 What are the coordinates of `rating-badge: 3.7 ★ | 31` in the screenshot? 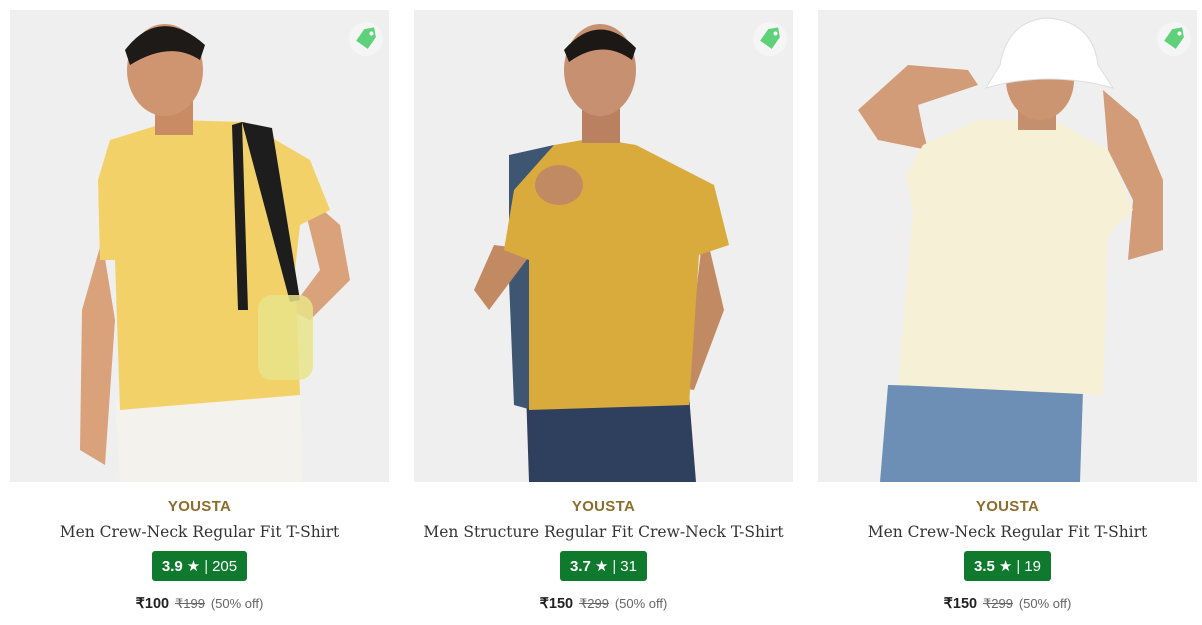 It's located at (603, 566).